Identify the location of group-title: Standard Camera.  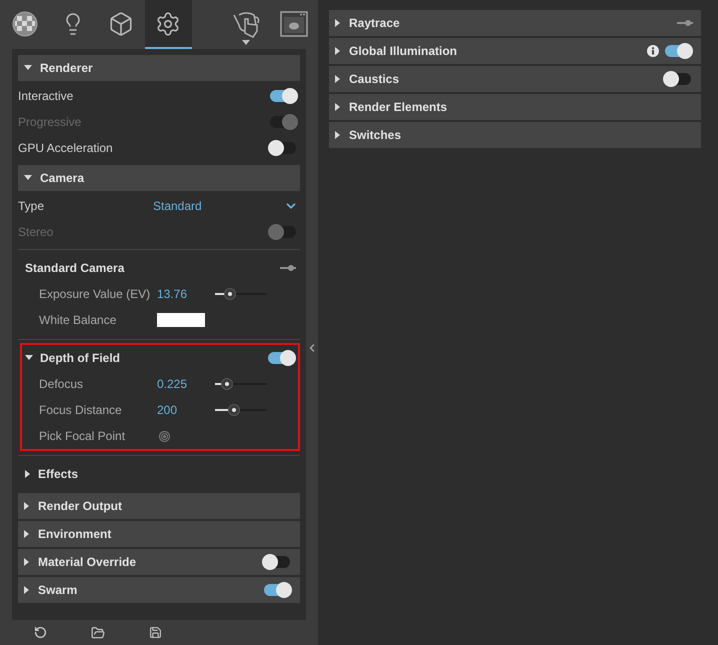
(75, 268).